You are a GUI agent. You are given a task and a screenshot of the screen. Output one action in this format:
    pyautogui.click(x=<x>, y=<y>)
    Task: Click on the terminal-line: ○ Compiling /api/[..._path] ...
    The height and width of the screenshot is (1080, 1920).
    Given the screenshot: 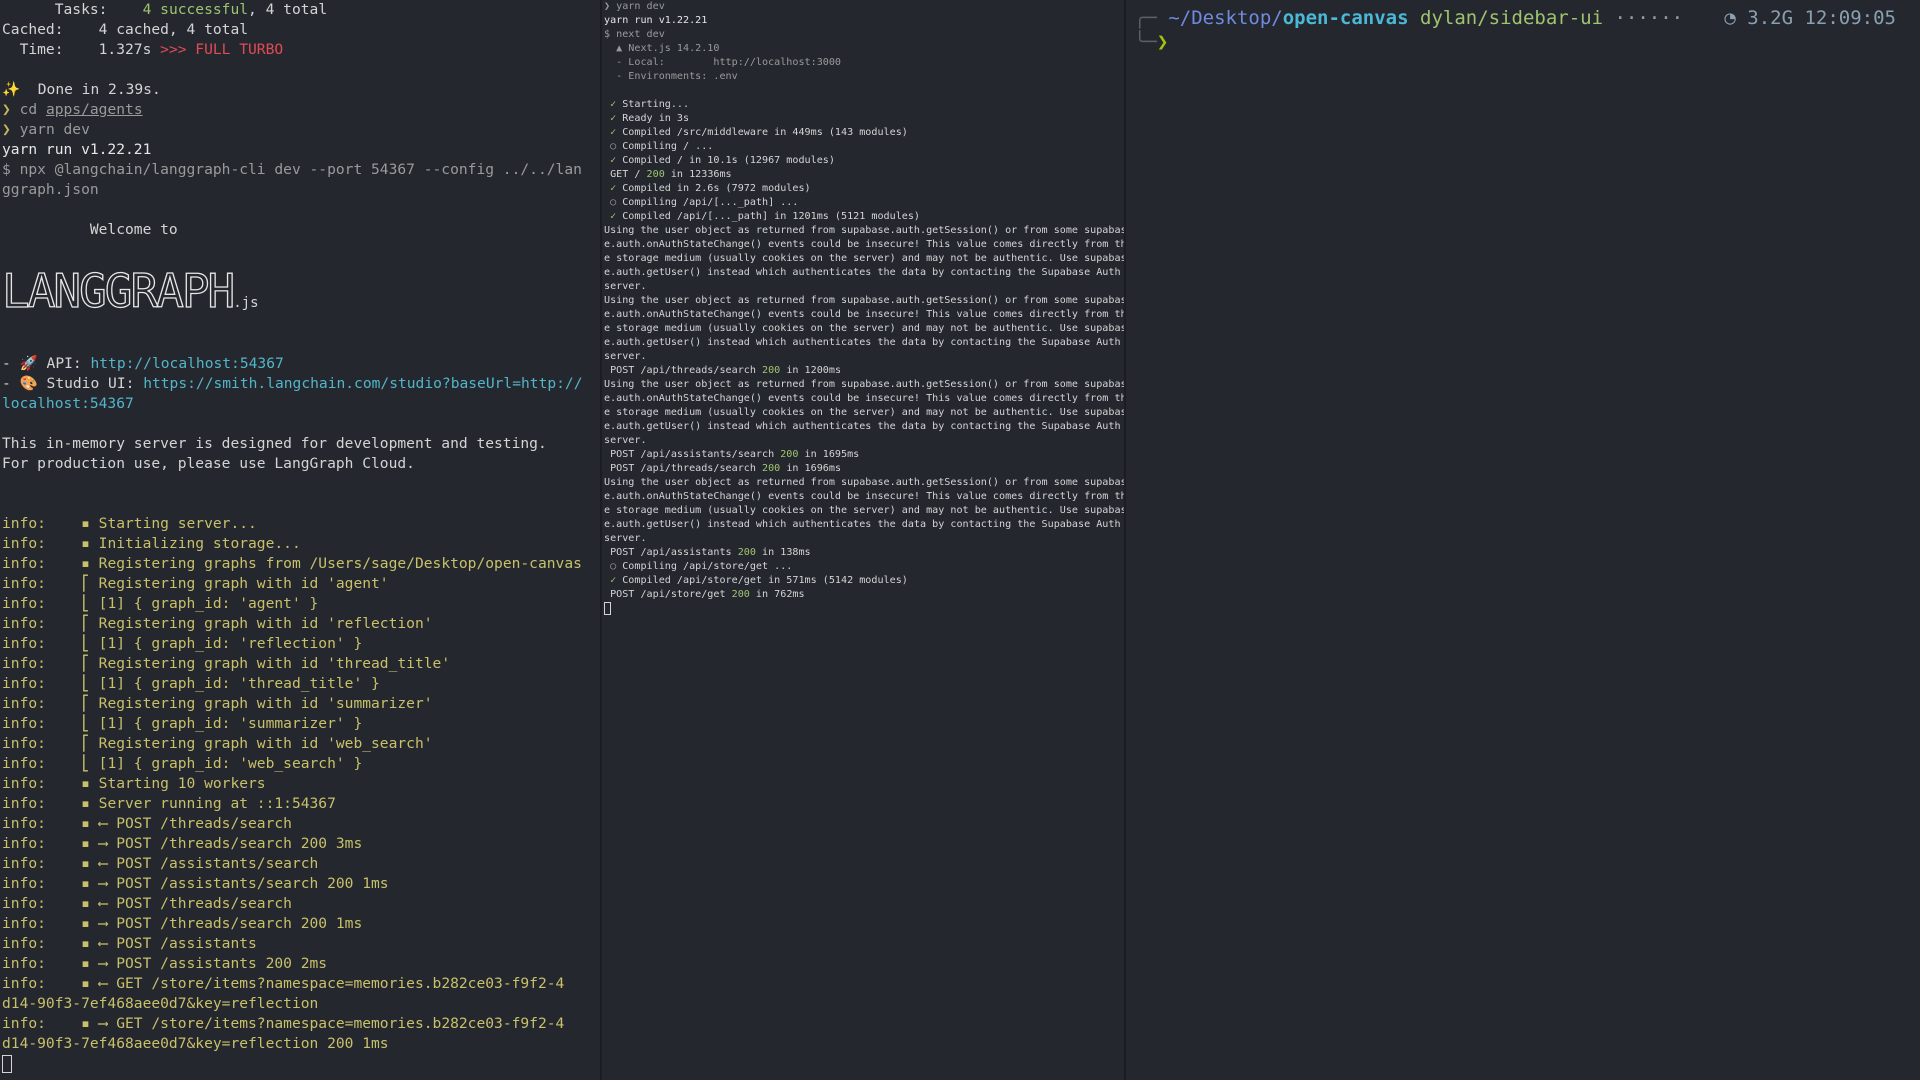 What is the action you would take?
    pyautogui.click(x=704, y=202)
    